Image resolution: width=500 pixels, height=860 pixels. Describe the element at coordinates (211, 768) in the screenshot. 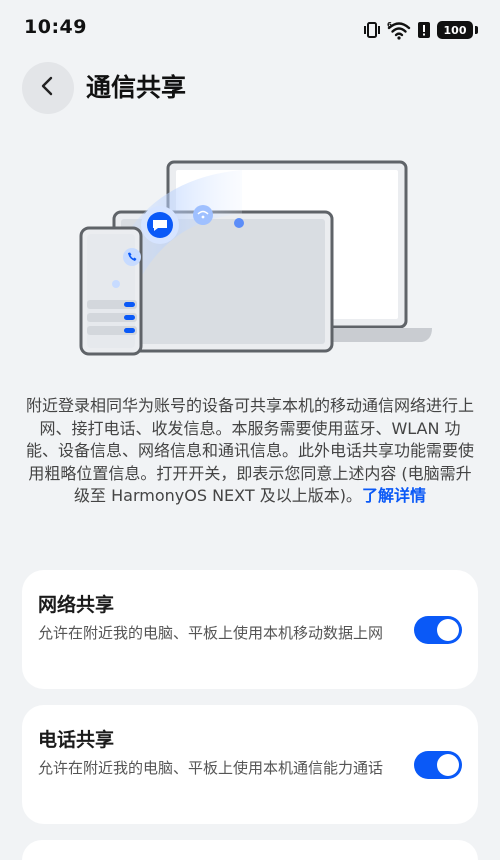

I see `phone-sharing-description: 允许在附近我的电脑、平板上使用本机通信能力通话` at that location.